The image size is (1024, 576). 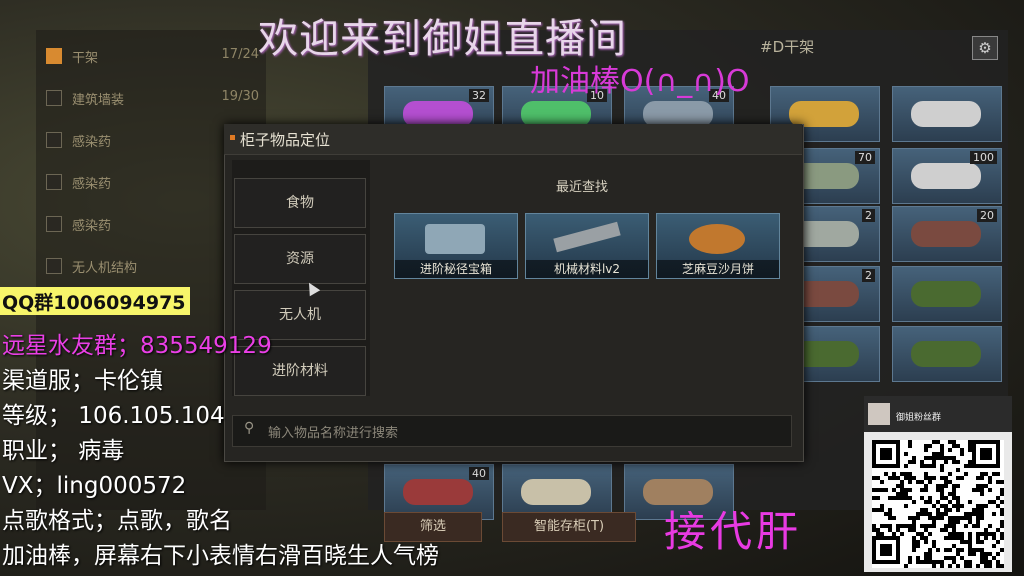 I want to click on stream-cheer-text: 加油棒O(∩_∩)O, so click(x=640, y=81).